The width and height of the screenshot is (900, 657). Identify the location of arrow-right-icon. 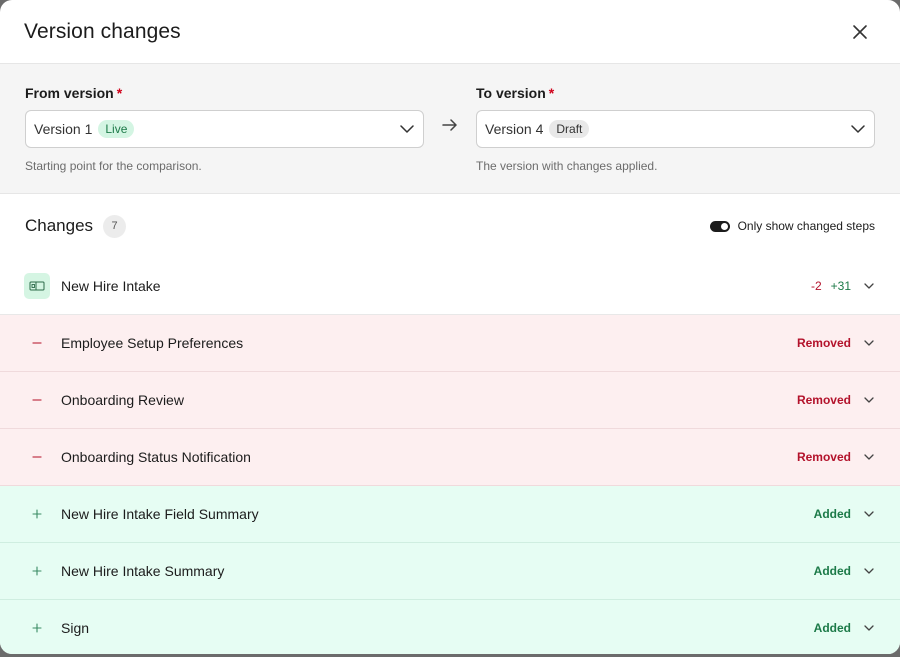
(450, 108).